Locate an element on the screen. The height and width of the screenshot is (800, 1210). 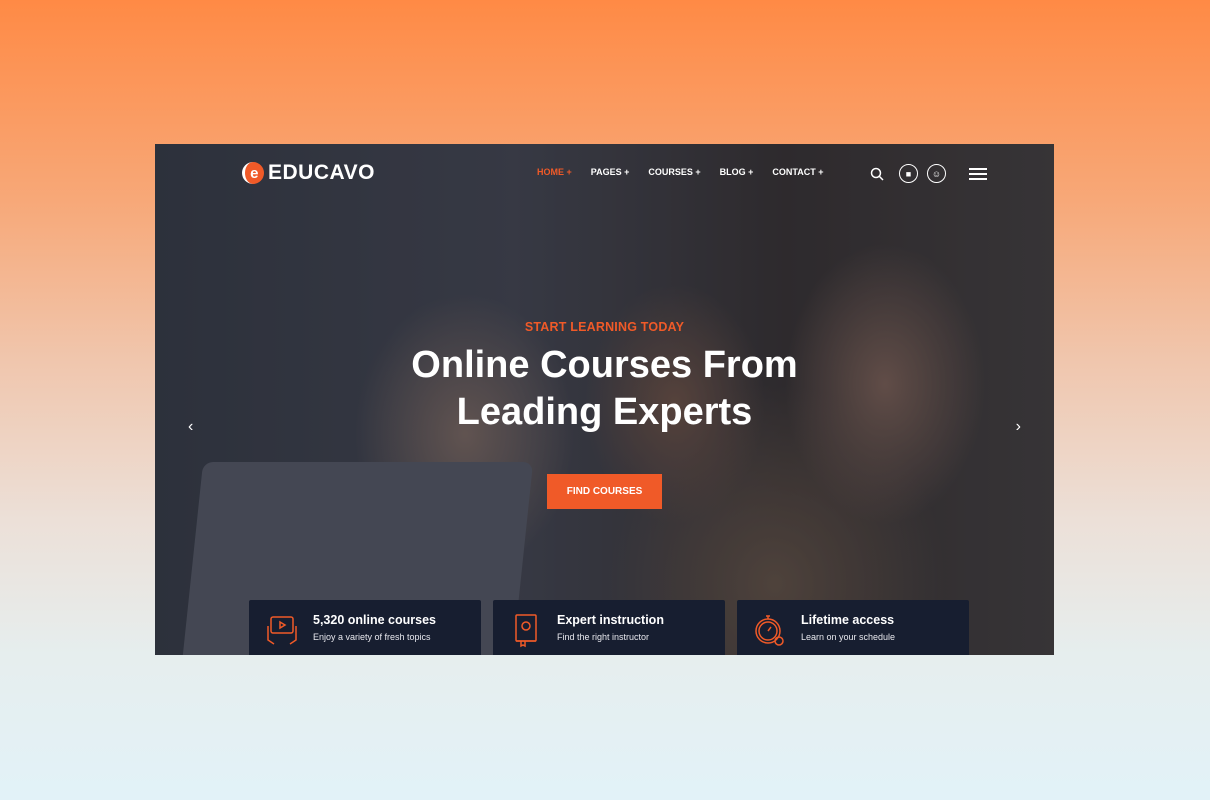
feature-card: Lifetime access Learn on your schedule is located at coordinates (853, 627).